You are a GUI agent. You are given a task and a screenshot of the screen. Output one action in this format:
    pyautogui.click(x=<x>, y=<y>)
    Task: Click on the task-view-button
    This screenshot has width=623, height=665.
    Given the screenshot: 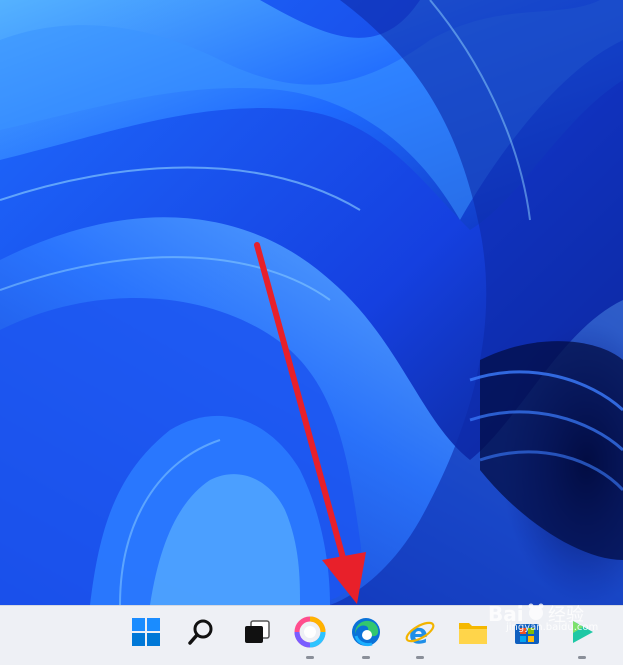 What is the action you would take?
    pyautogui.click(x=257, y=632)
    